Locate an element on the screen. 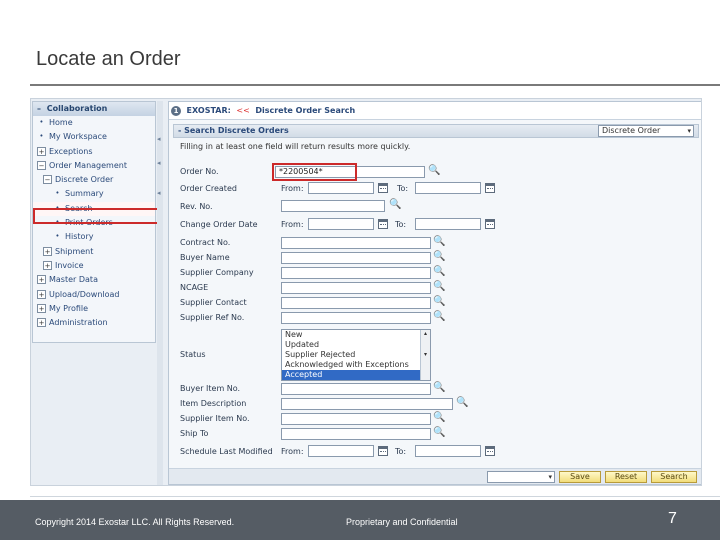 The height and width of the screenshot is (540, 720). supplier-ref-input is located at coordinates (356, 318).